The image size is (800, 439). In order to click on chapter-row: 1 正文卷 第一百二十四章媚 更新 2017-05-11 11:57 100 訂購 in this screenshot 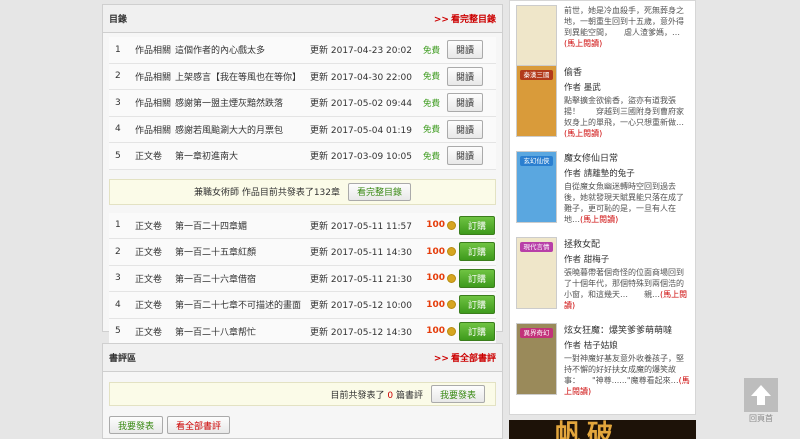, I will do `click(302, 225)`.